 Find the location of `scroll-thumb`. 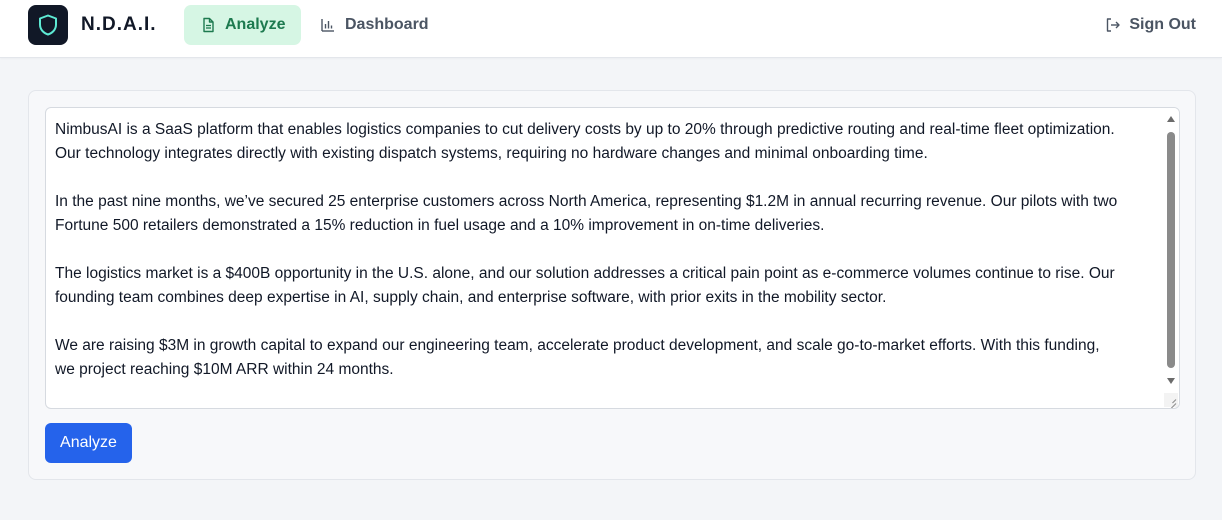

scroll-thumb is located at coordinates (1171, 250).